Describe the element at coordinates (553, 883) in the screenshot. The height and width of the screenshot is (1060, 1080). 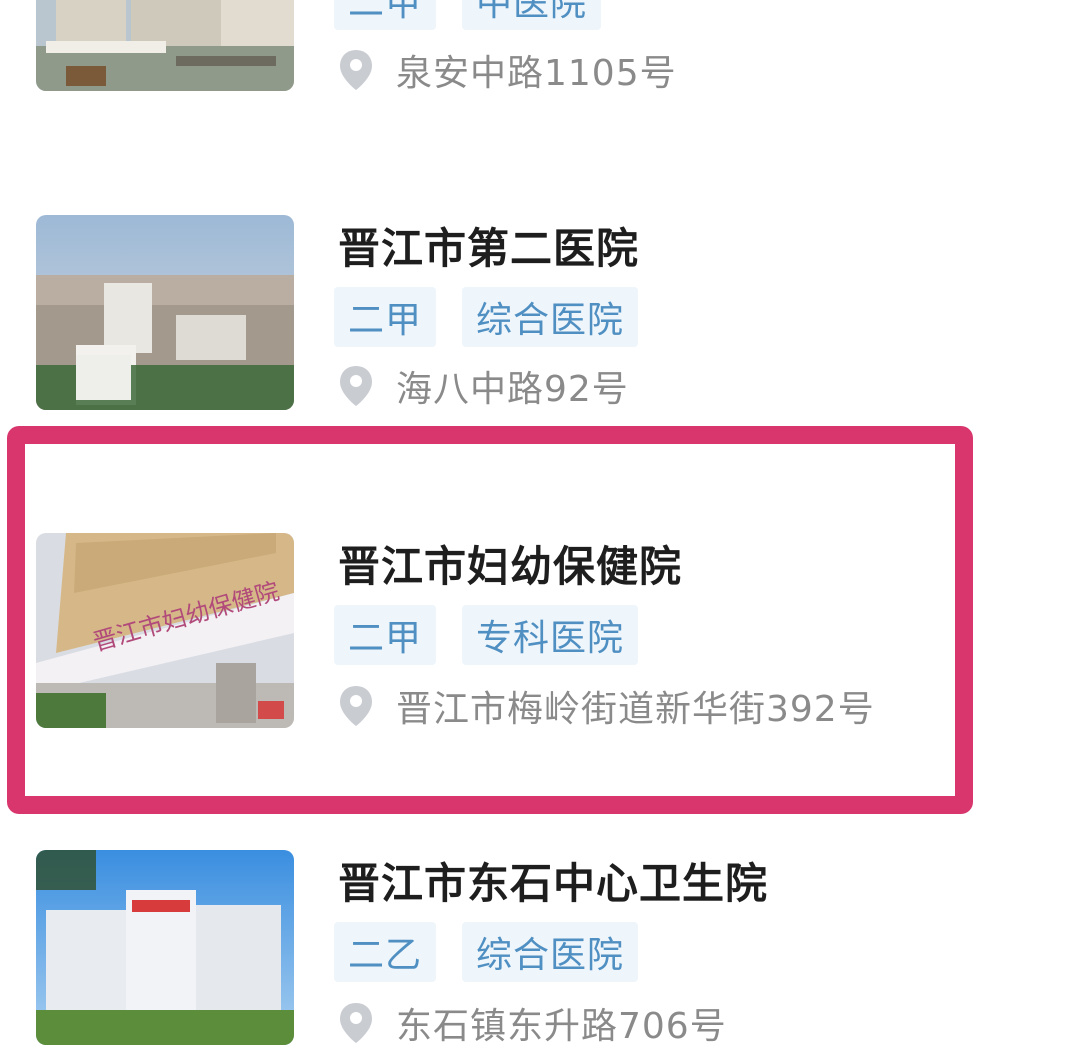
I see `hospital-name: 晋江市东石中心卫生院` at that location.